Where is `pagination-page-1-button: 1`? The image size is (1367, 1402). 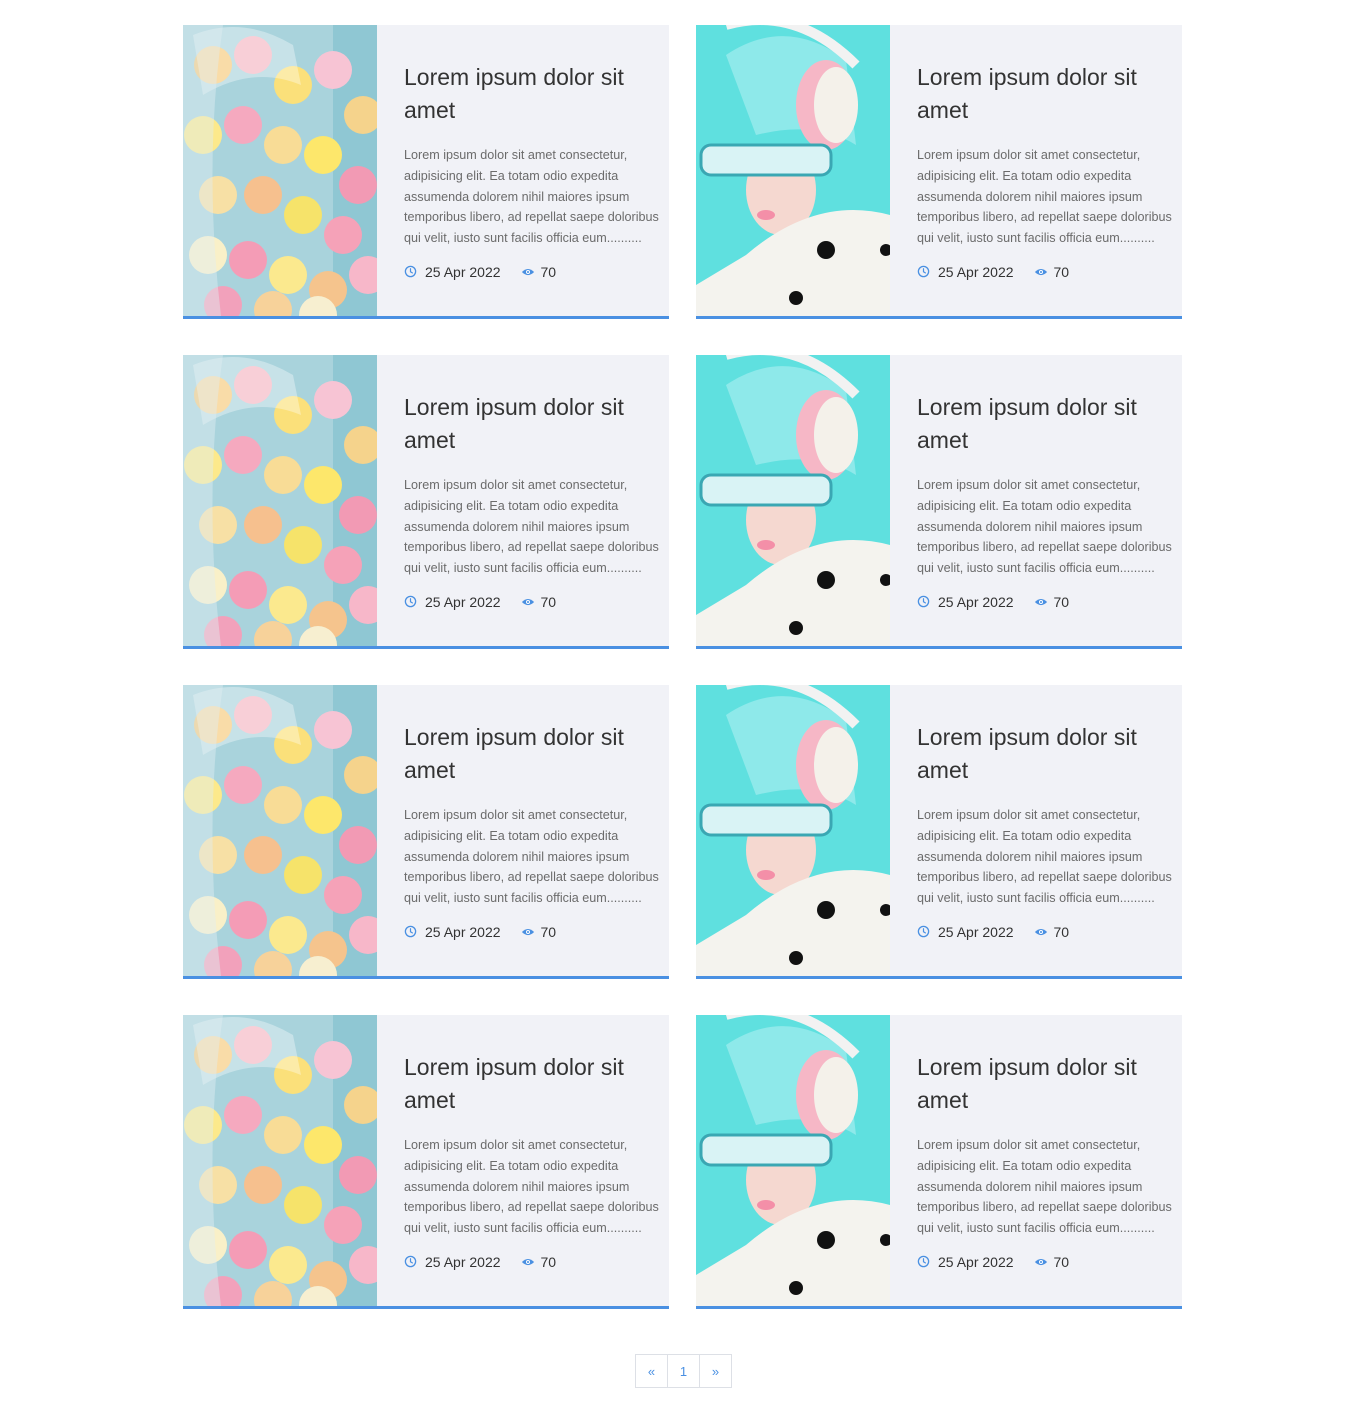 pagination-page-1-button: 1 is located at coordinates (684, 1371).